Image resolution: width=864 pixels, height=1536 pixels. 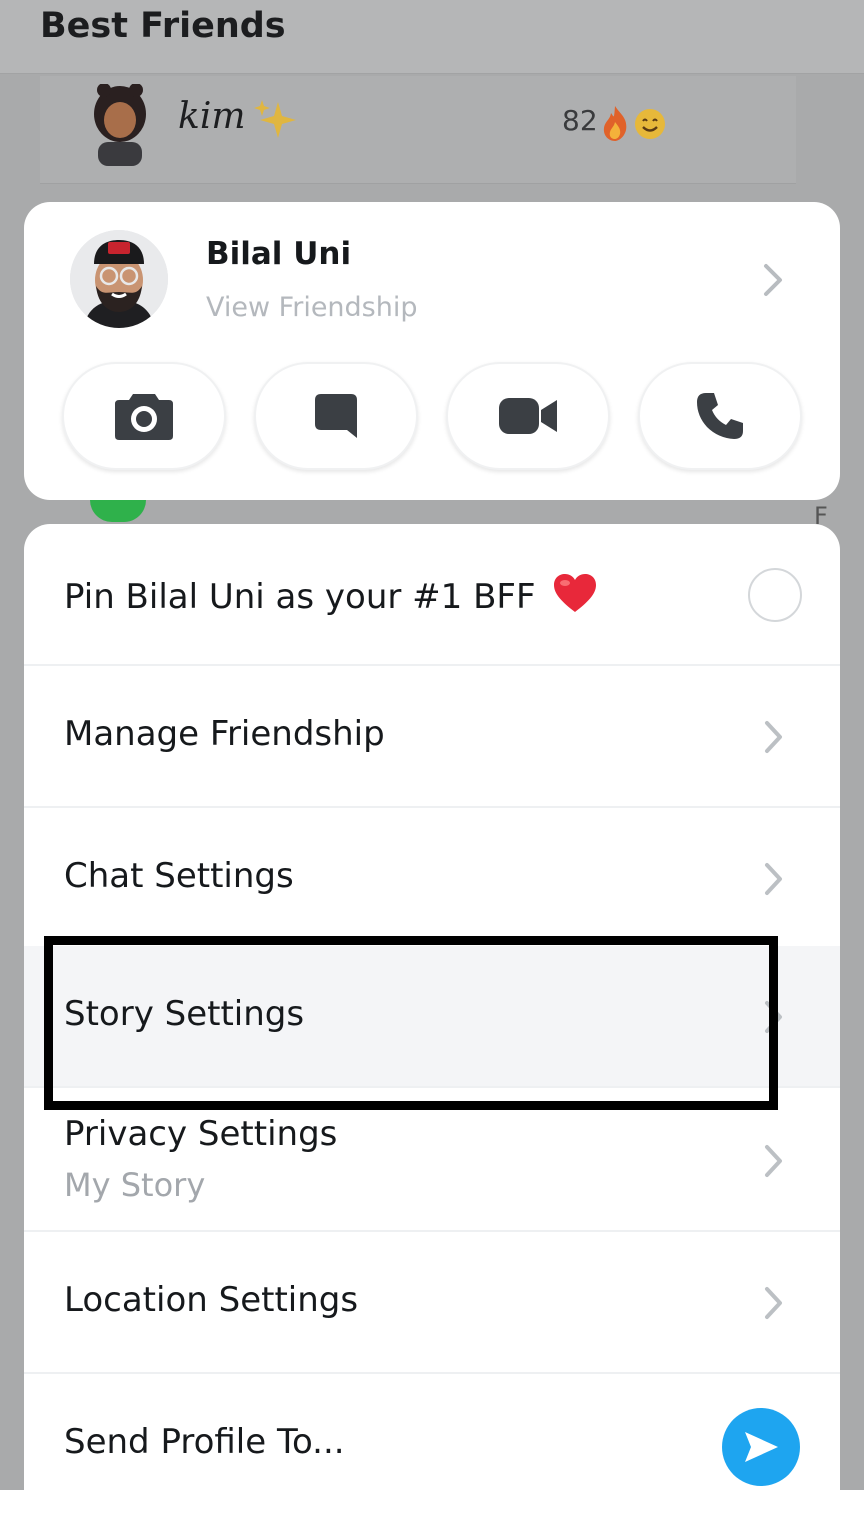 What do you see at coordinates (212, 116) in the screenshot?
I see `friend-name: kim` at bounding box center [212, 116].